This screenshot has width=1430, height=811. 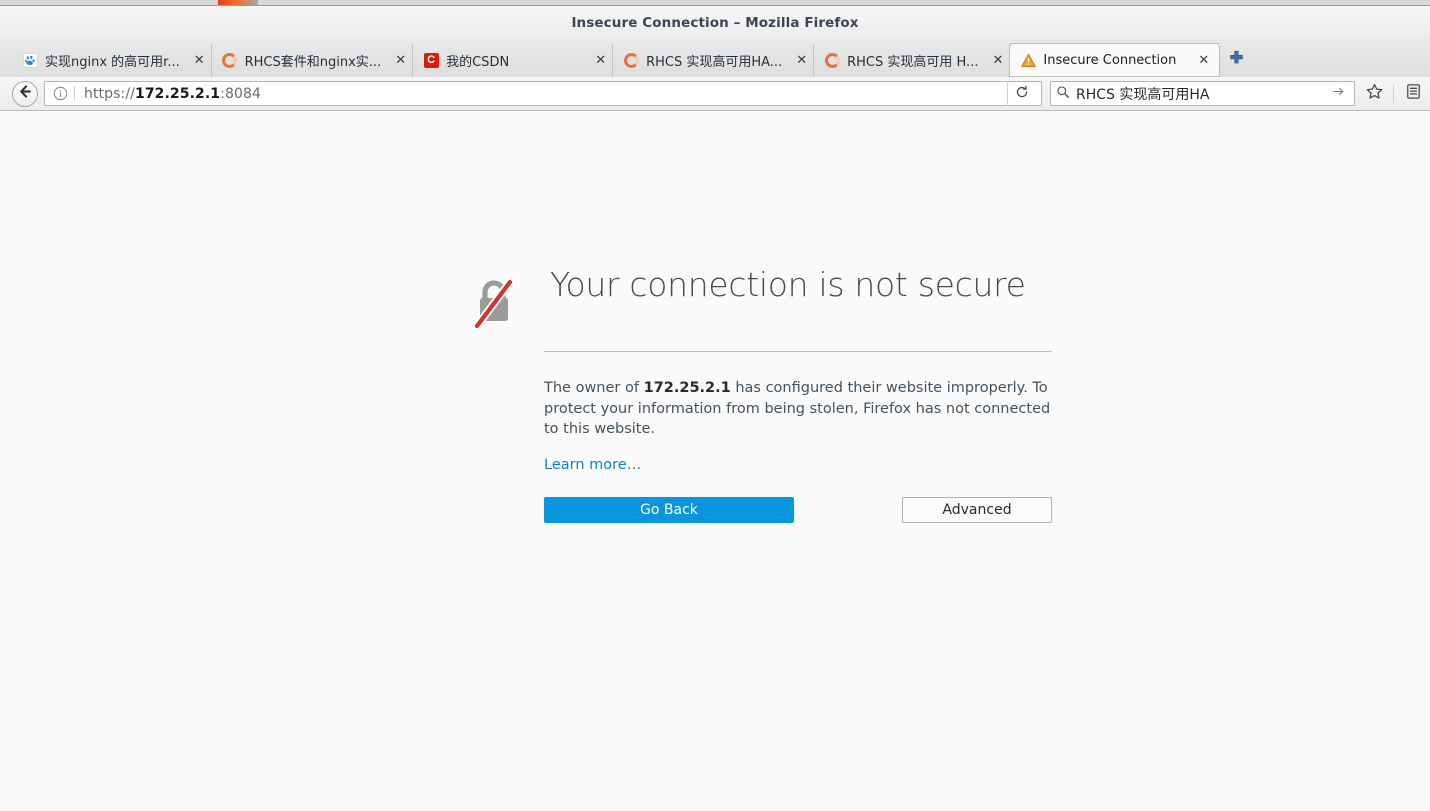 What do you see at coordinates (1393, 93) in the screenshot?
I see `toolbar-separator` at bounding box center [1393, 93].